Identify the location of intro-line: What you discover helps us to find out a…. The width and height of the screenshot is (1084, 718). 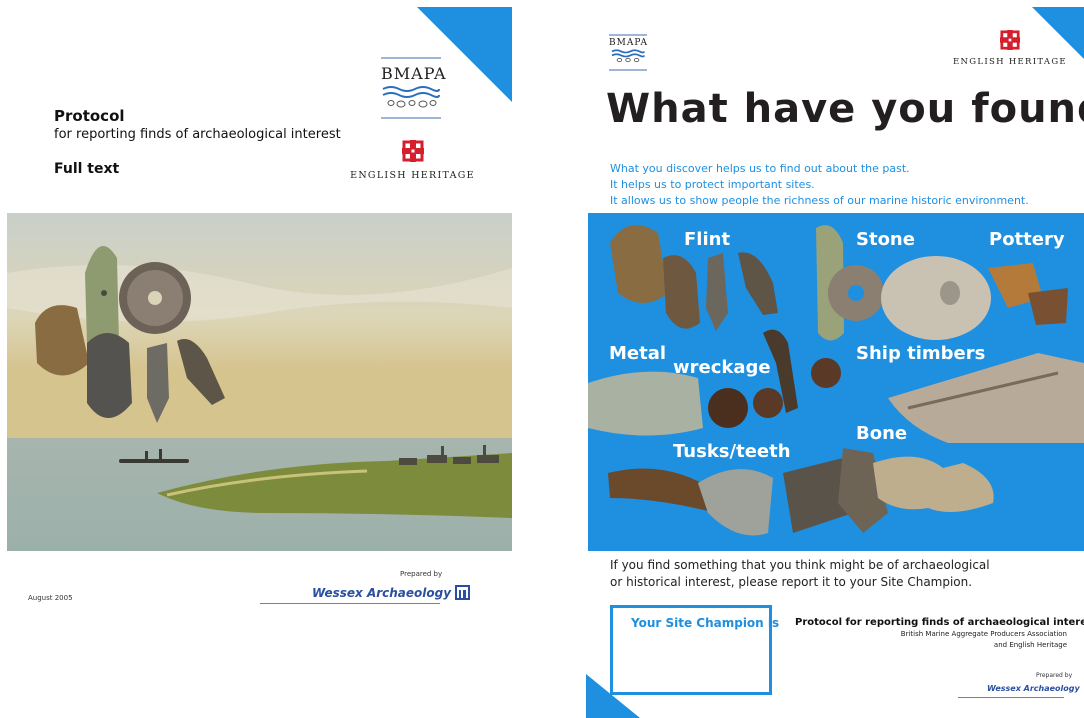
(760, 168).